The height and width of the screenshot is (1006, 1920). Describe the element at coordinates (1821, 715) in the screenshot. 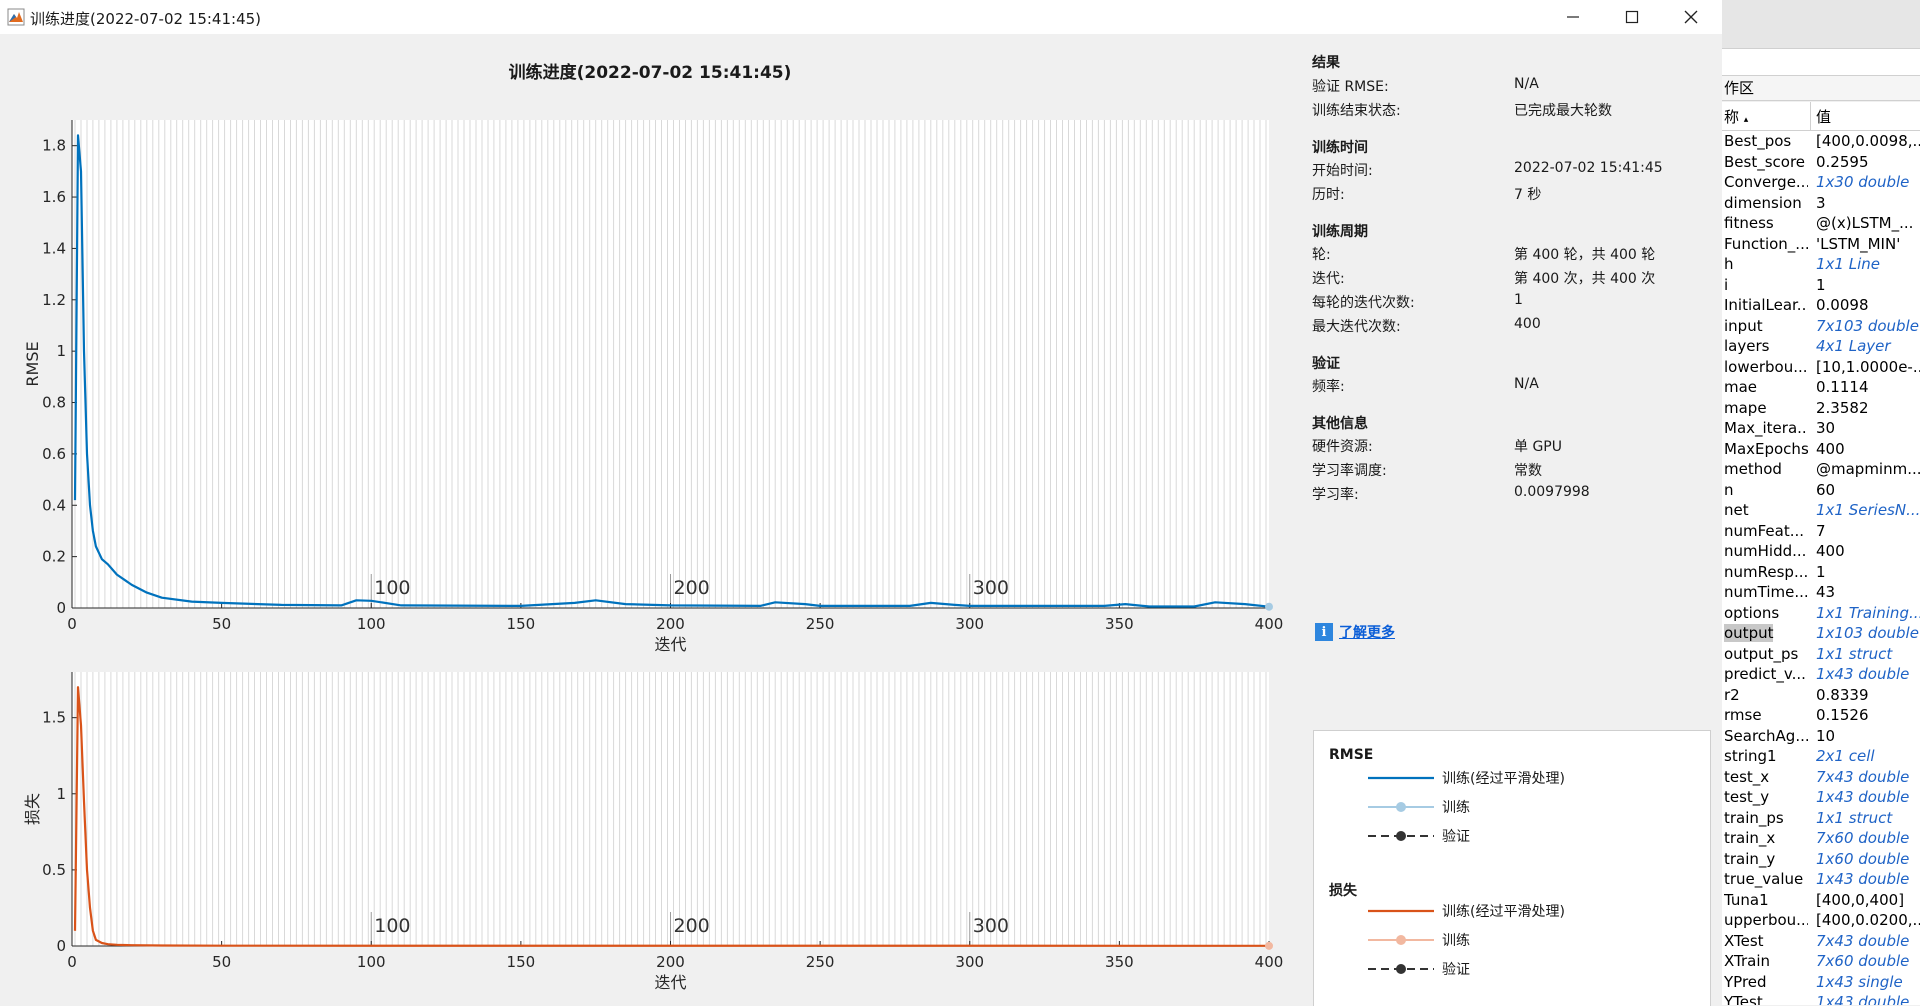

I see `workspace-variable-row: rmse 0.1526` at that location.